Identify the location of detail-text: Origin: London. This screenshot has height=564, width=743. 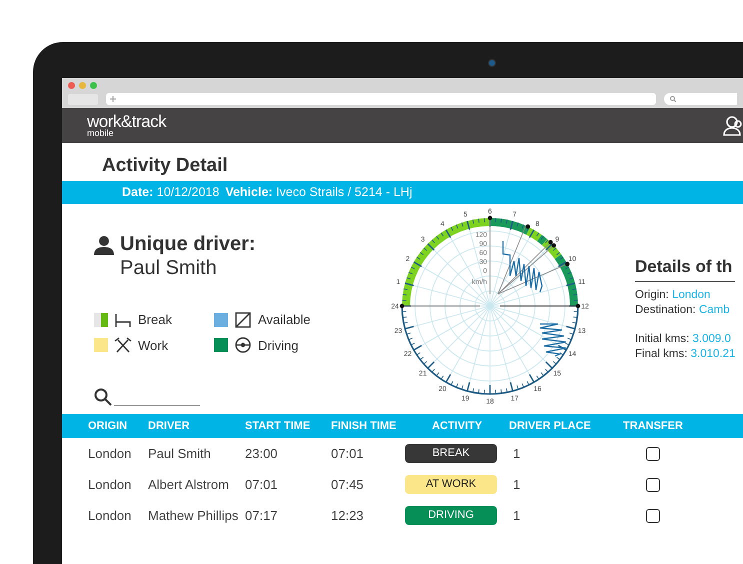
(673, 295).